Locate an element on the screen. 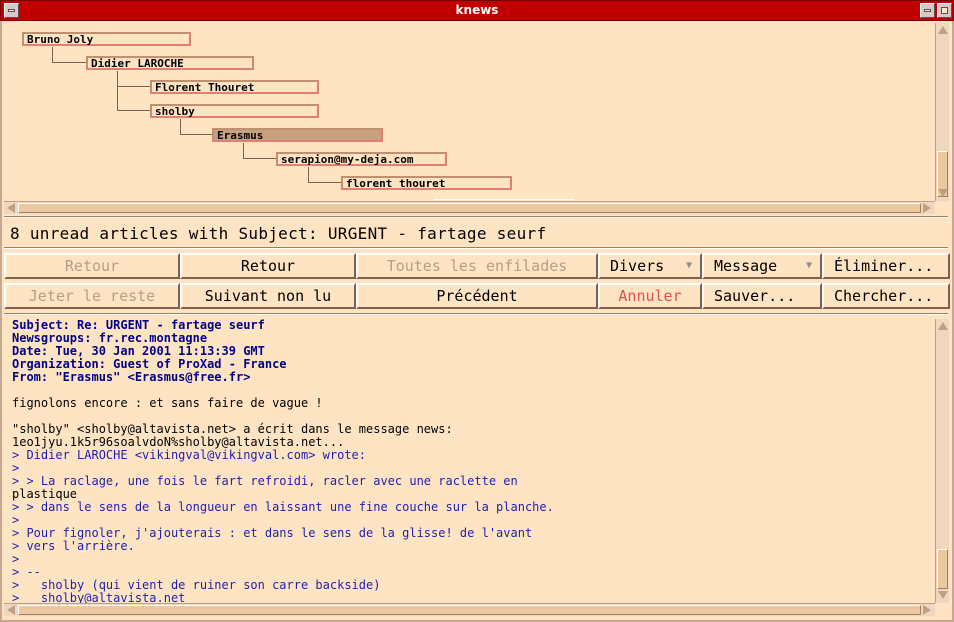 This screenshot has height=622, width=954. suivant-non-lu-button: Suivant non lu is located at coordinates (268, 296).